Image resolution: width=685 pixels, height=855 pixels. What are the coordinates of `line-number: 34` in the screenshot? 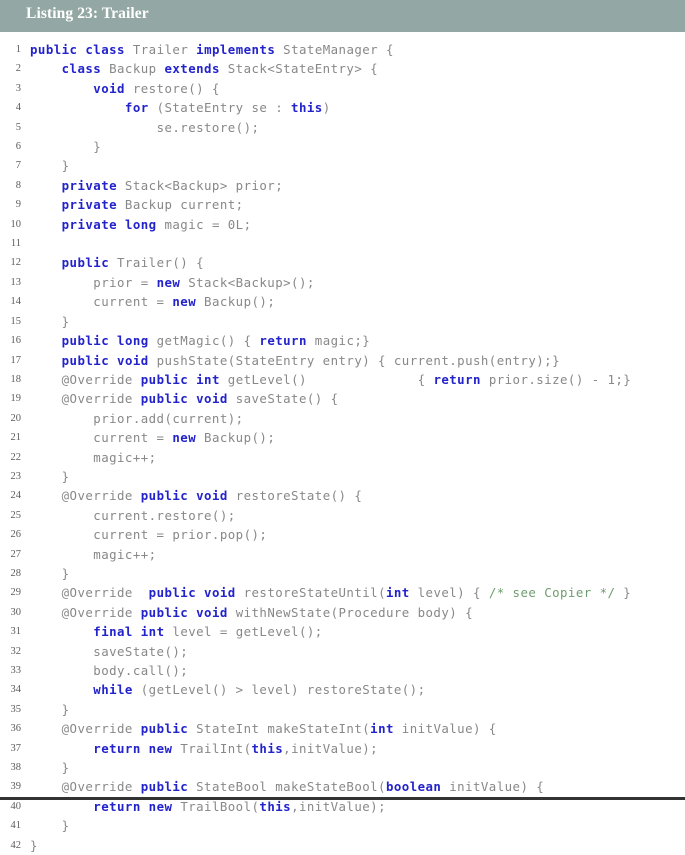 It's located at (16, 690).